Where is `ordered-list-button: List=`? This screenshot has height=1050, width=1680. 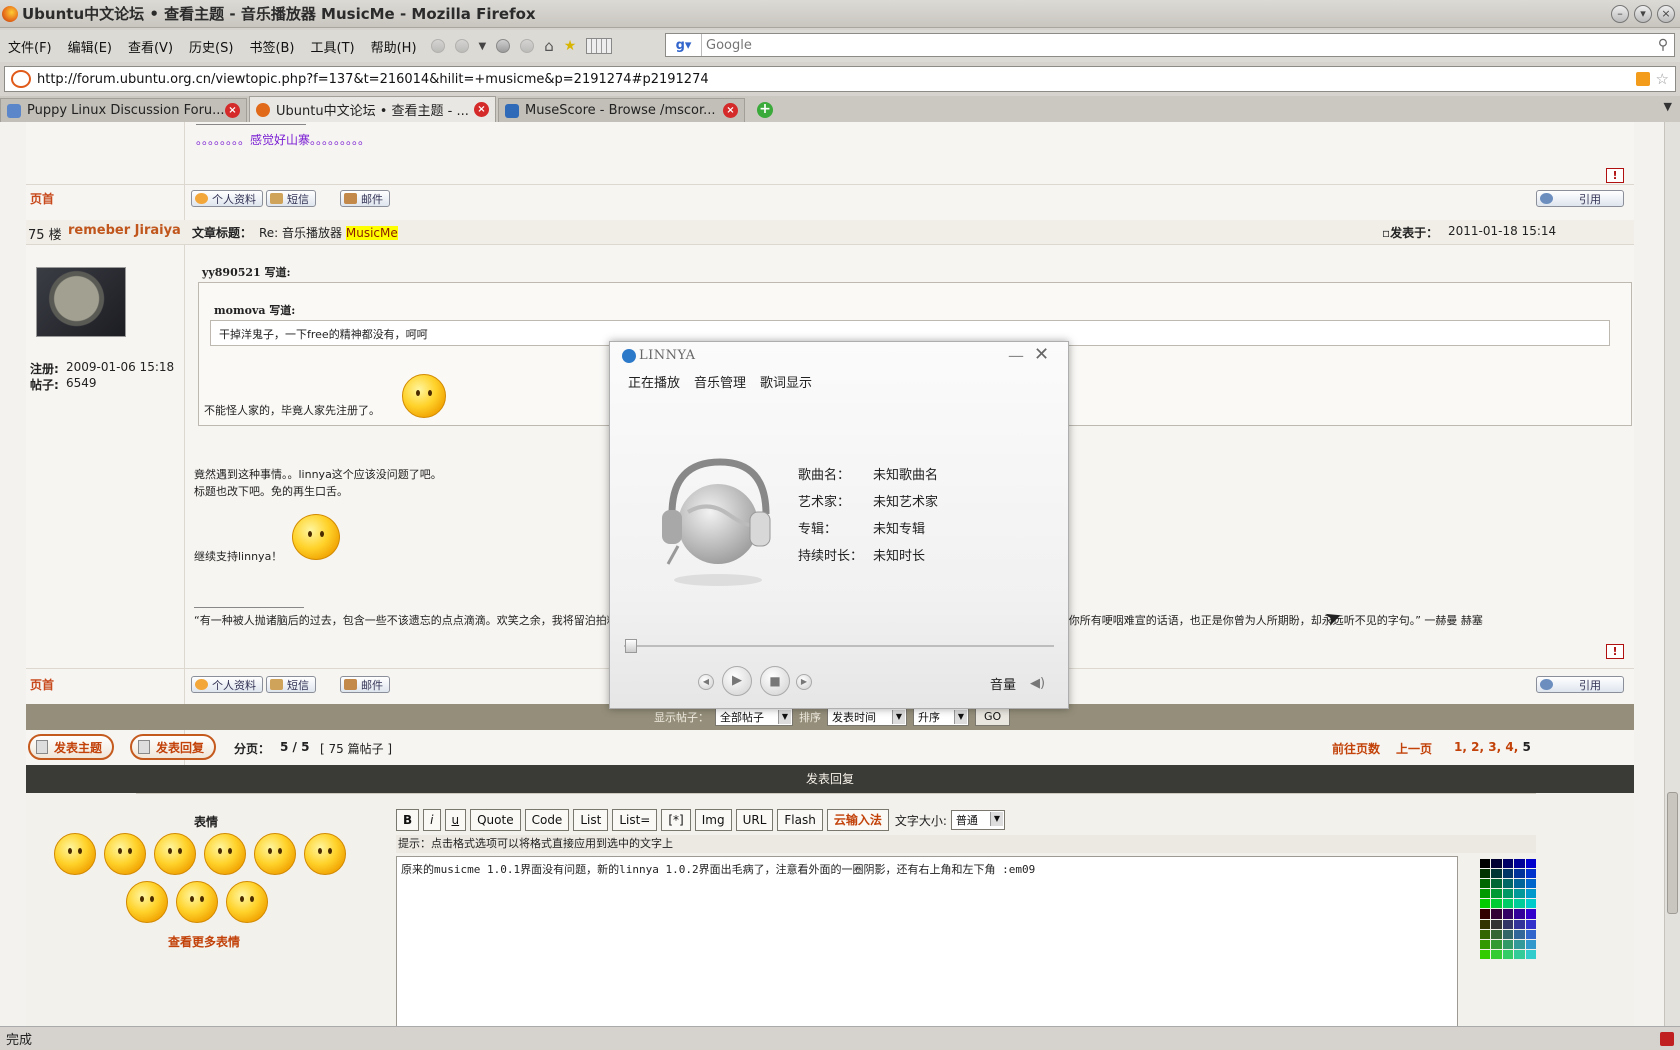 ordered-list-button: List= is located at coordinates (635, 820).